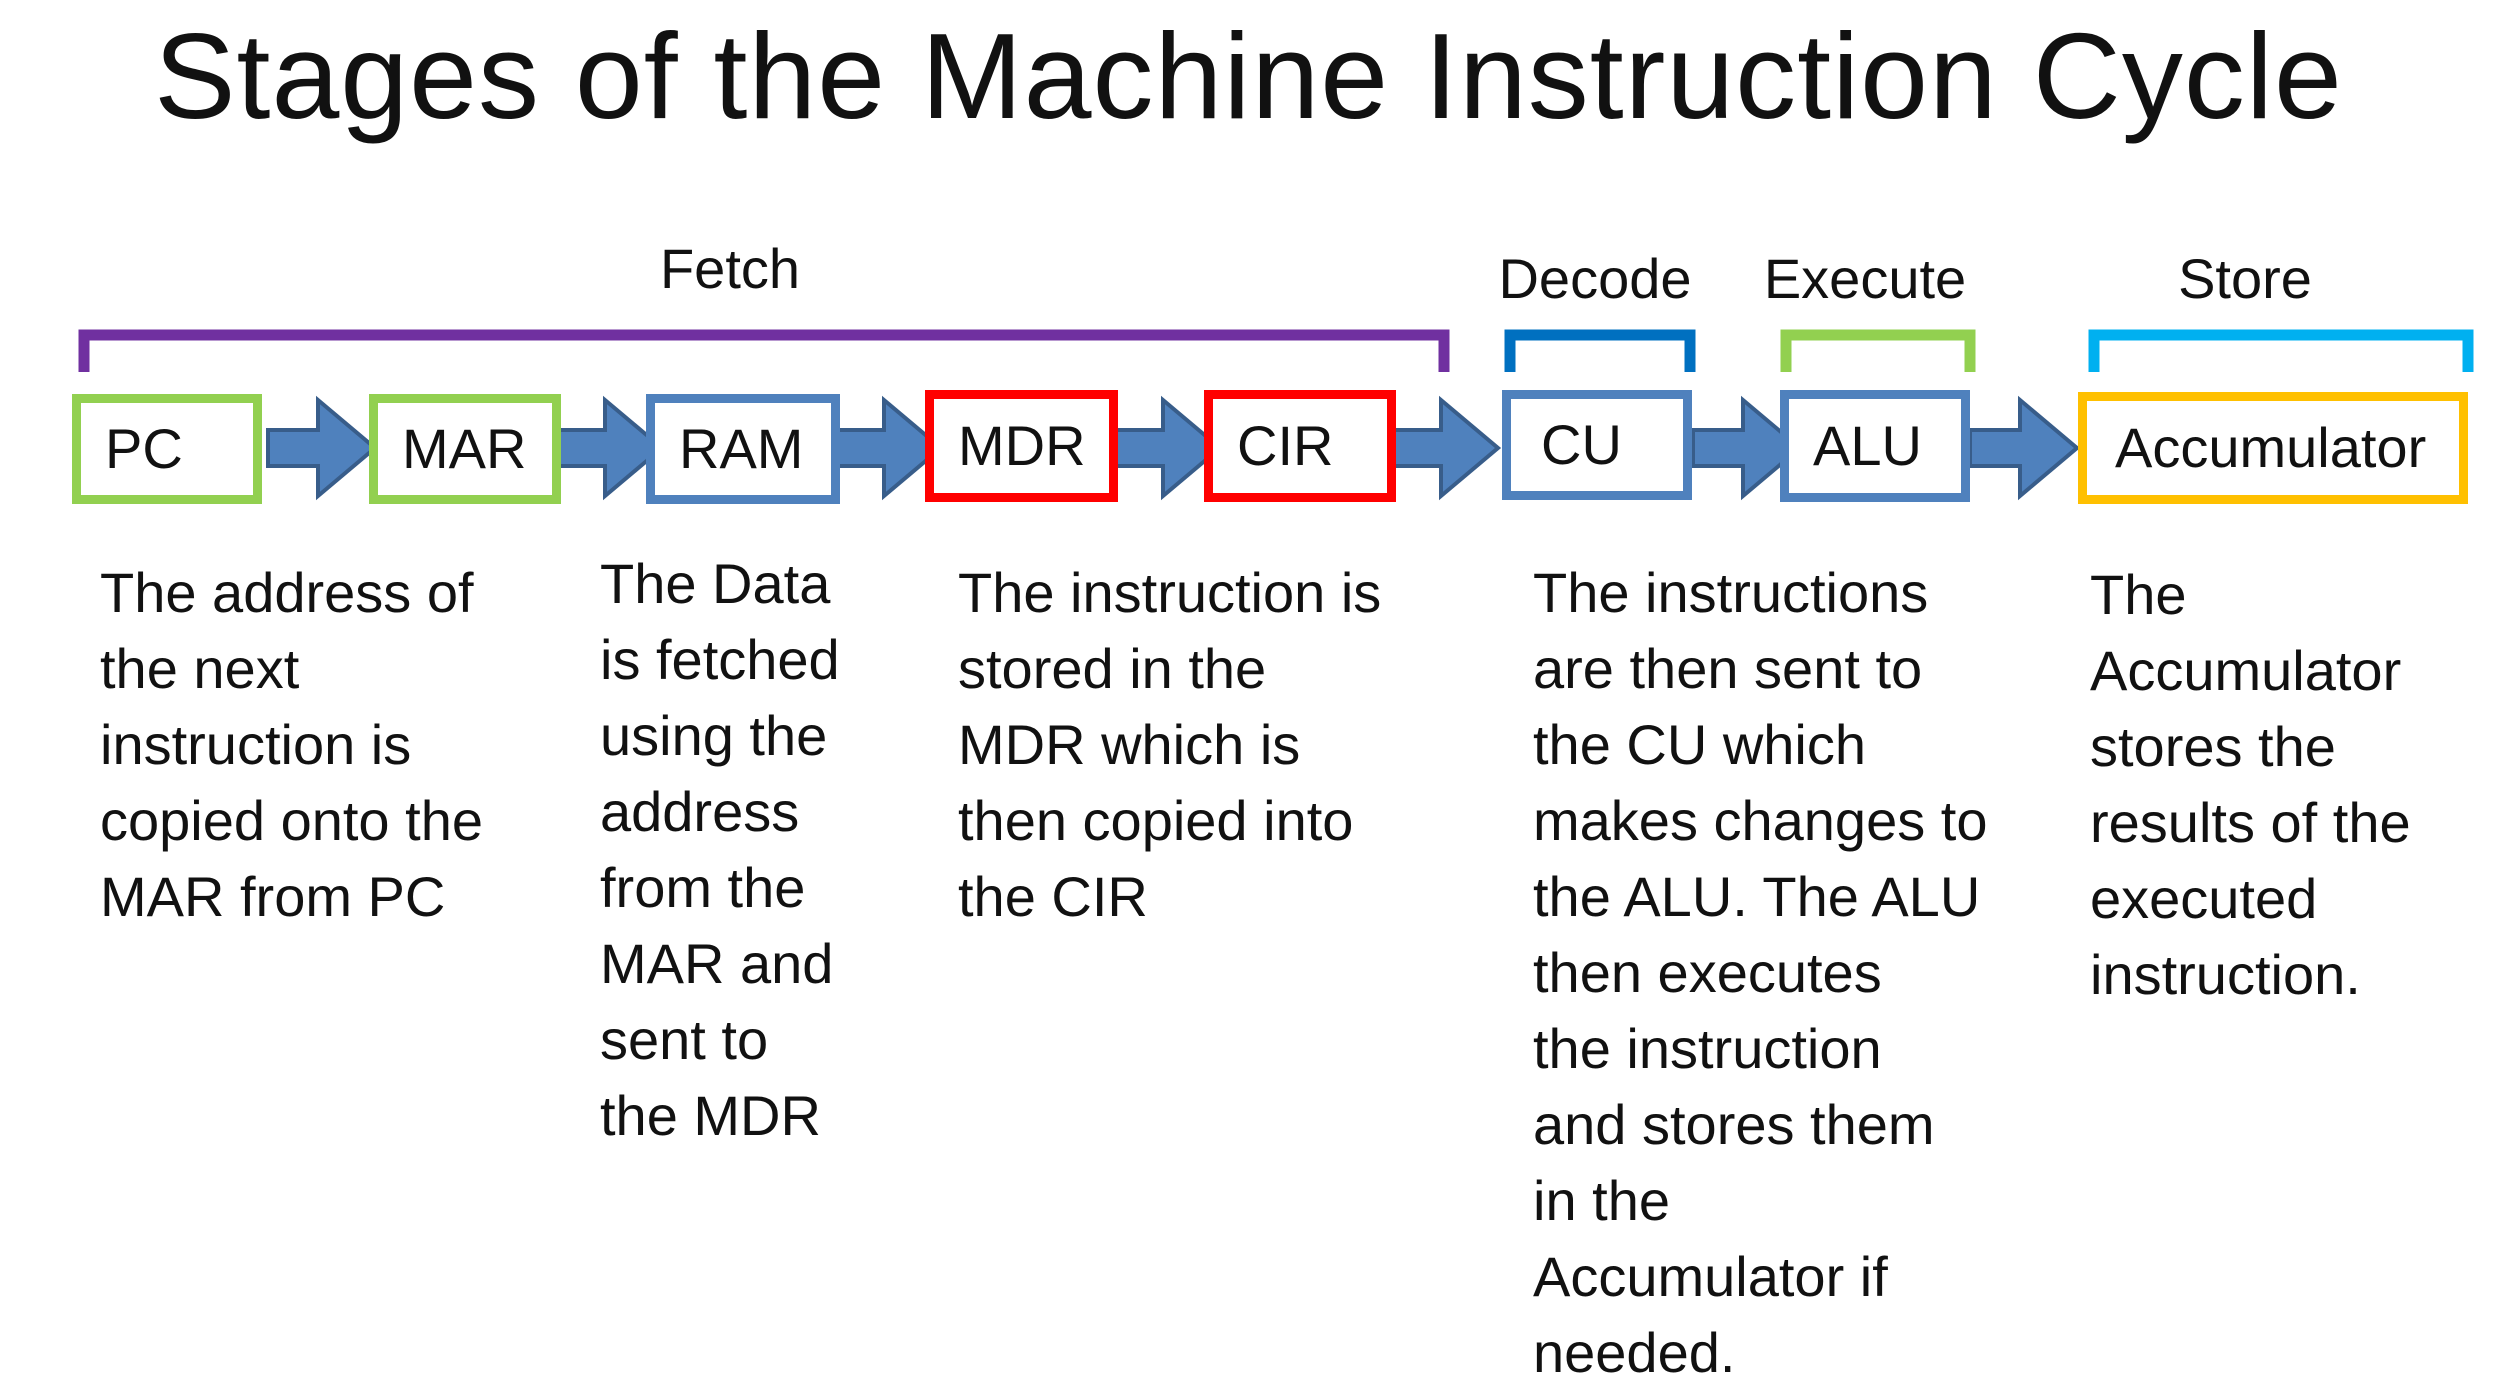 The height and width of the screenshot is (1400, 2497). What do you see at coordinates (167, 449) in the screenshot?
I see `node-pc: PC` at bounding box center [167, 449].